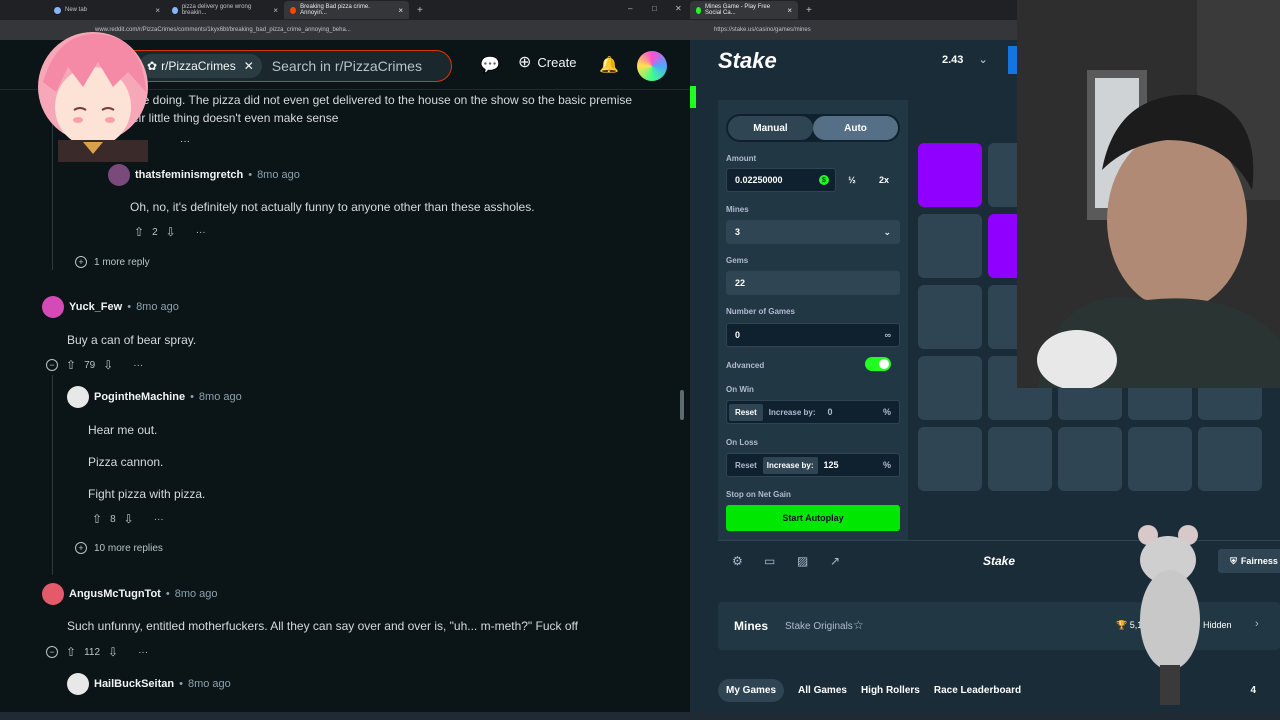  I want to click on tab-manual: Manual, so click(770, 128).